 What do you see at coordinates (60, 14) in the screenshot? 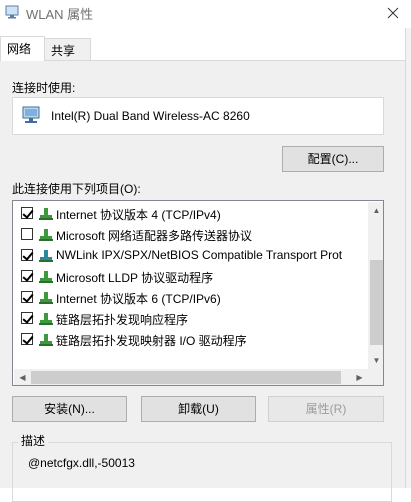
I see `window-title: WLAN 属性` at bounding box center [60, 14].